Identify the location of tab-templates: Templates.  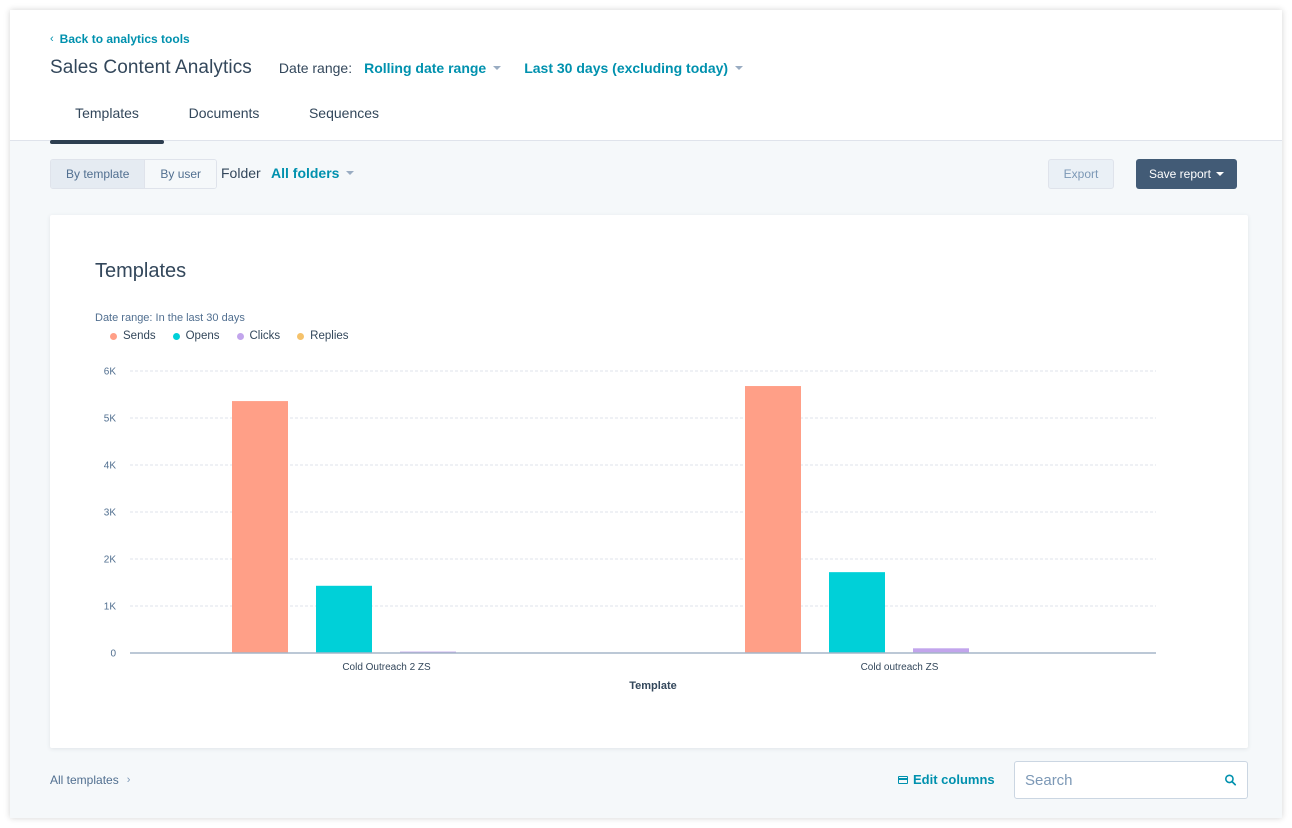
(107, 124).